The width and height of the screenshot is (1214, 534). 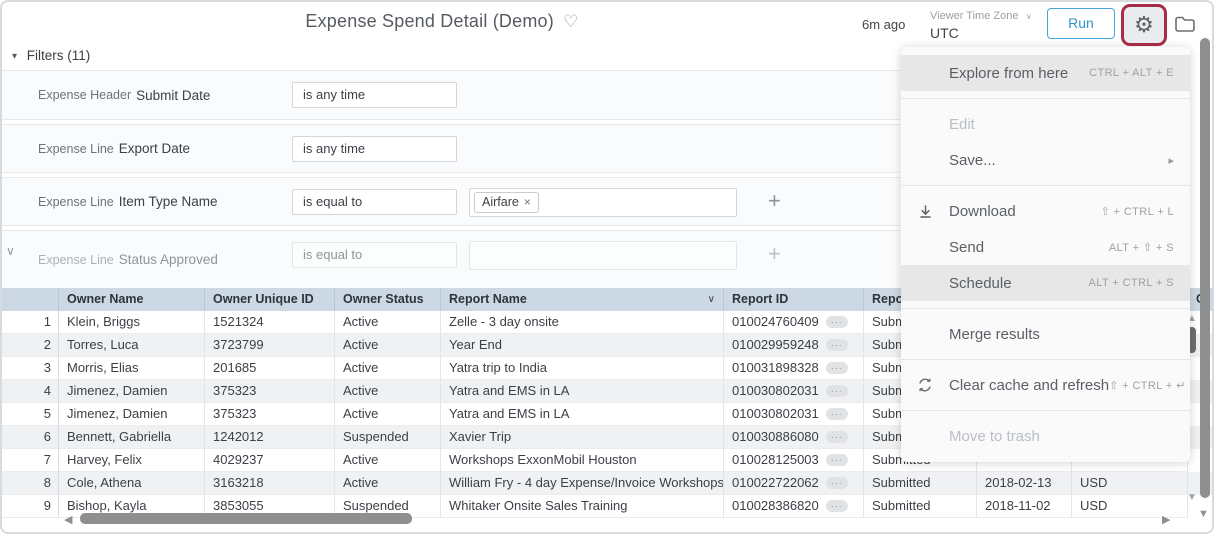 What do you see at coordinates (582, 345) in the screenshot?
I see `table-cell: Year End` at bounding box center [582, 345].